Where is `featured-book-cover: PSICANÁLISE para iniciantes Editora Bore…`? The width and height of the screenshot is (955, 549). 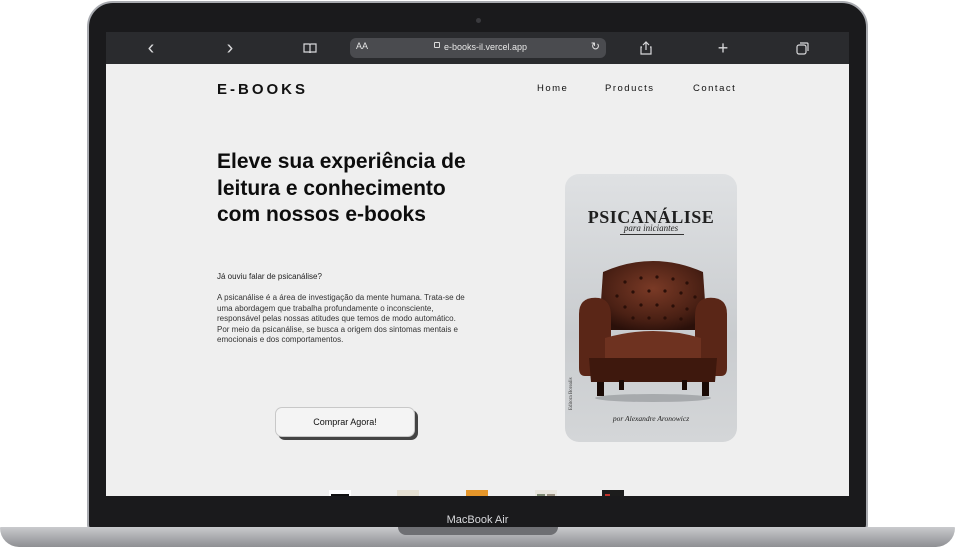 featured-book-cover: PSICANÁLISE para iniciantes Editora Bore… is located at coordinates (651, 308).